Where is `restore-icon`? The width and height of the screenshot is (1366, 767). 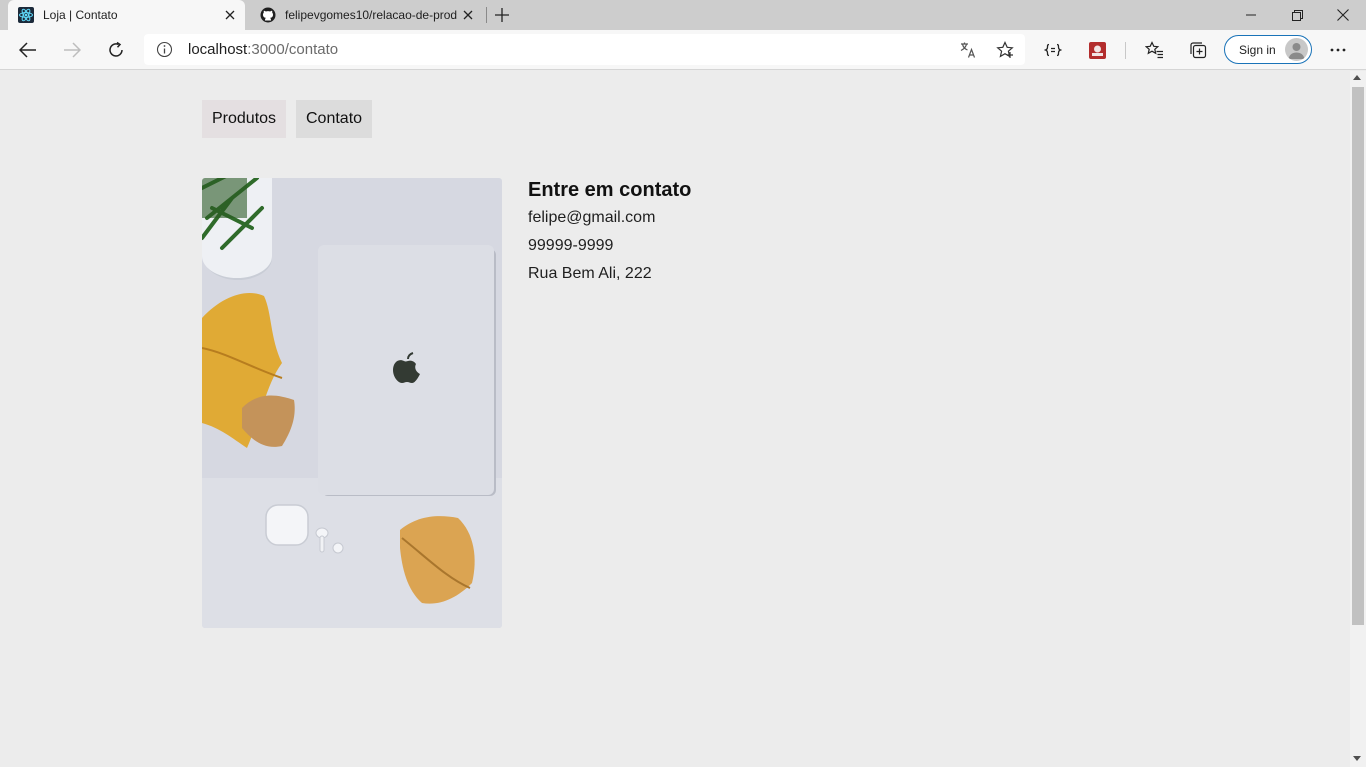
restore-icon is located at coordinates (1297, 15).